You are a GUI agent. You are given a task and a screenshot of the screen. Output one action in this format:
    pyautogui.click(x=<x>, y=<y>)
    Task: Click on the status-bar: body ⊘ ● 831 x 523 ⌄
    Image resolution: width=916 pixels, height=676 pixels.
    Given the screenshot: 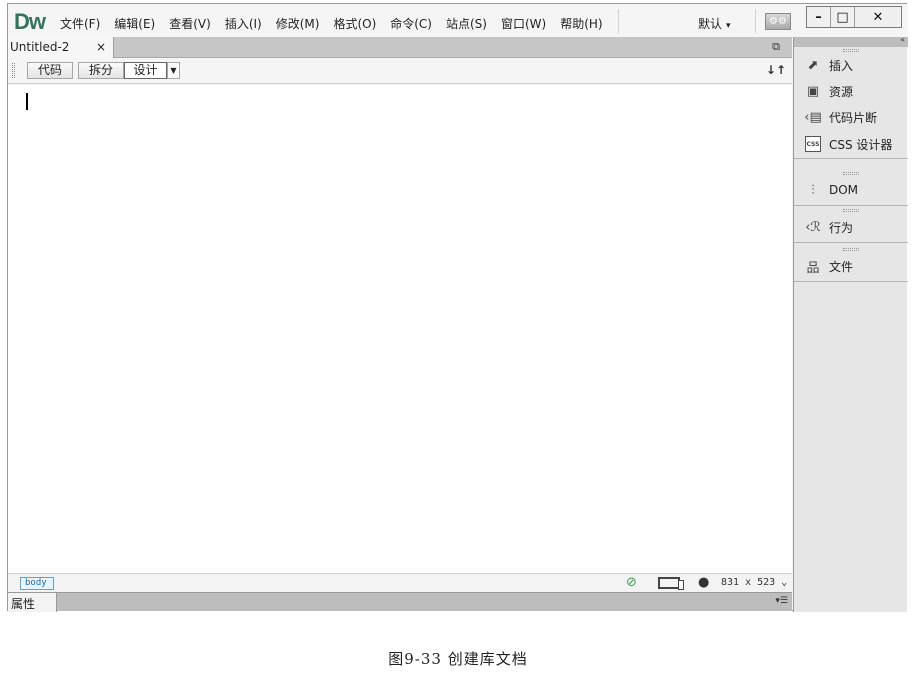 What is the action you would take?
    pyautogui.click(x=400, y=582)
    